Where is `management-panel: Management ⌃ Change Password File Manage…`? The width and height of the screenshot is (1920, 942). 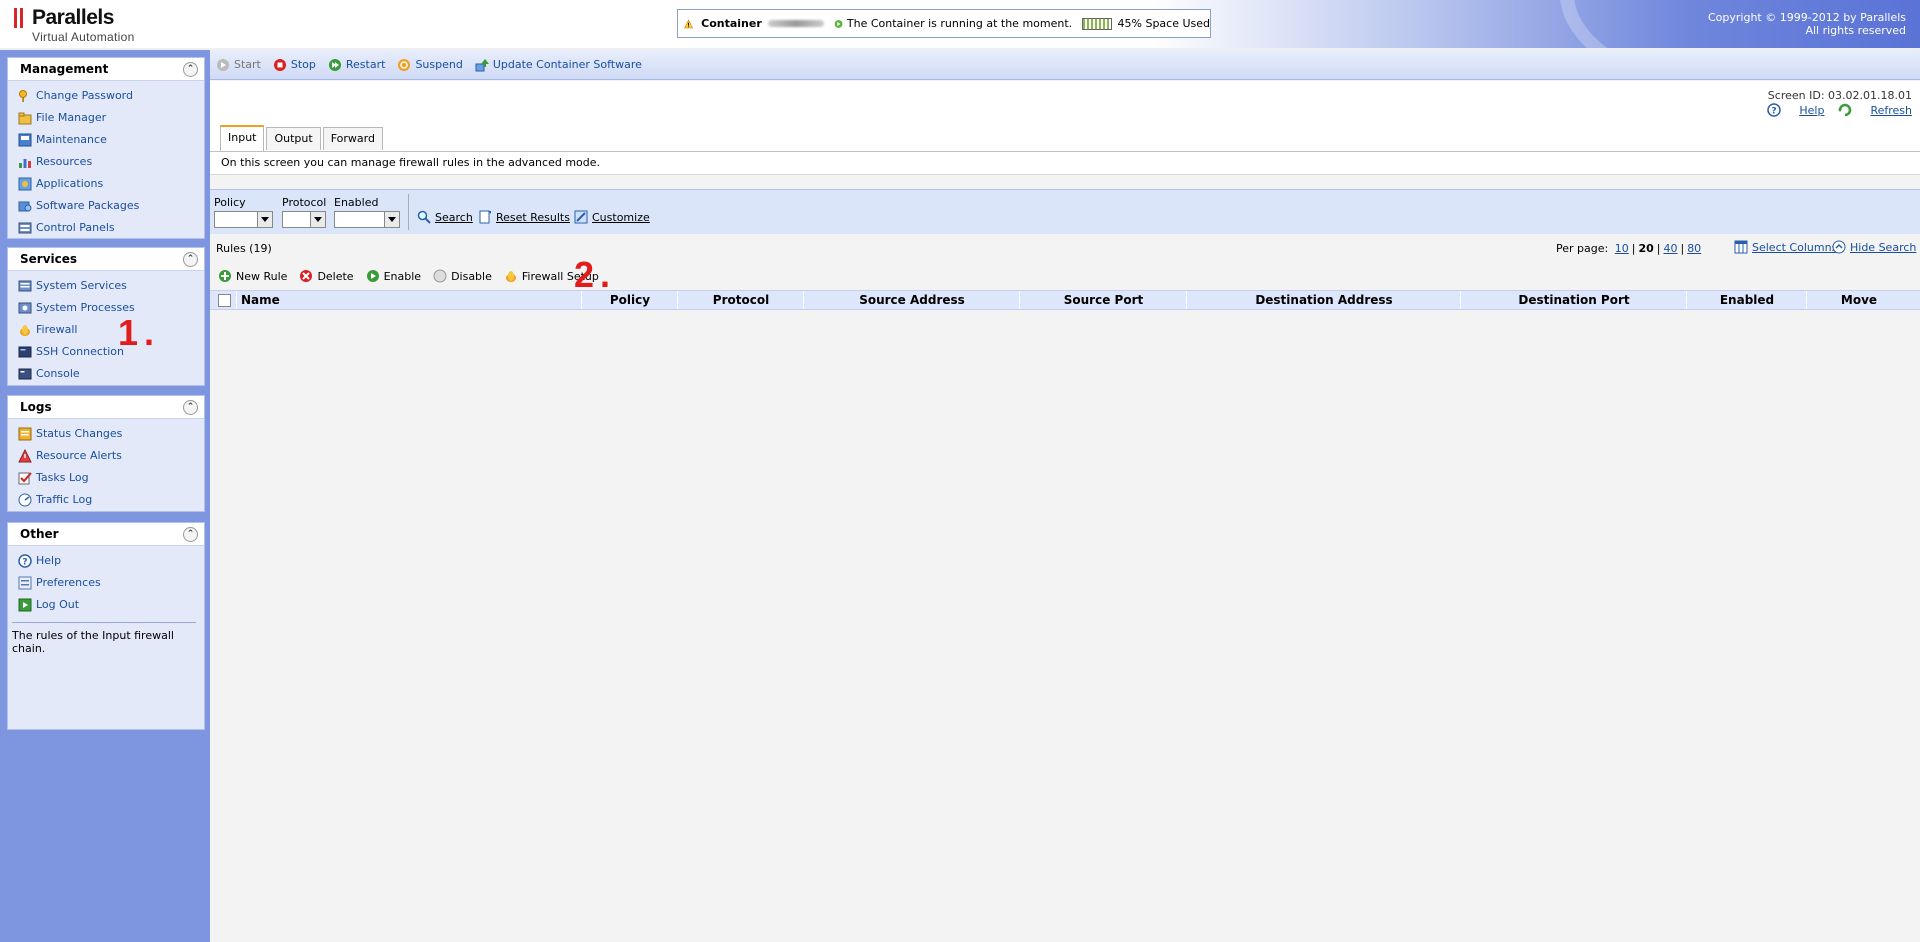
management-panel: Management ⌃ Change Password File Manage… is located at coordinates (106, 148).